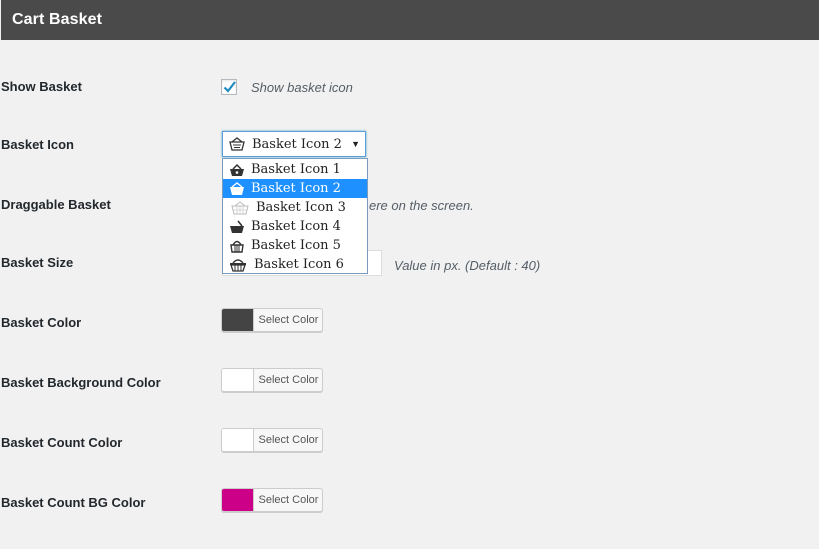 This screenshot has height=549, width=819. What do you see at coordinates (41, 322) in the screenshot?
I see `basket-color-label: Basket Color` at bounding box center [41, 322].